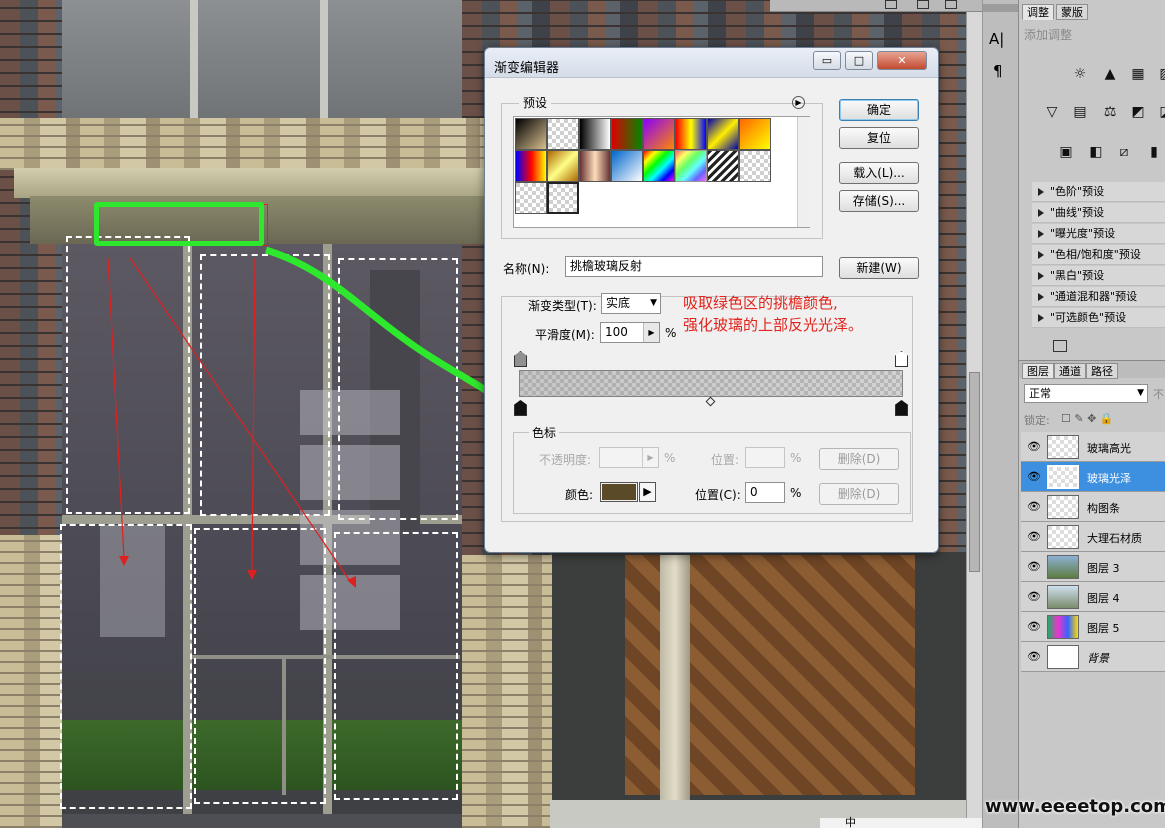  Describe the element at coordinates (1098, 234) in the screenshot. I see `preset-exposure: "曝光度"预设` at that location.